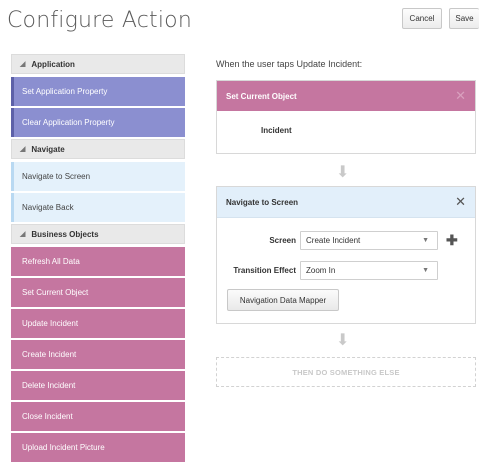 The image size is (479, 472). I want to click on palette-item-clear-application-property: Clear Application Property, so click(98, 122).